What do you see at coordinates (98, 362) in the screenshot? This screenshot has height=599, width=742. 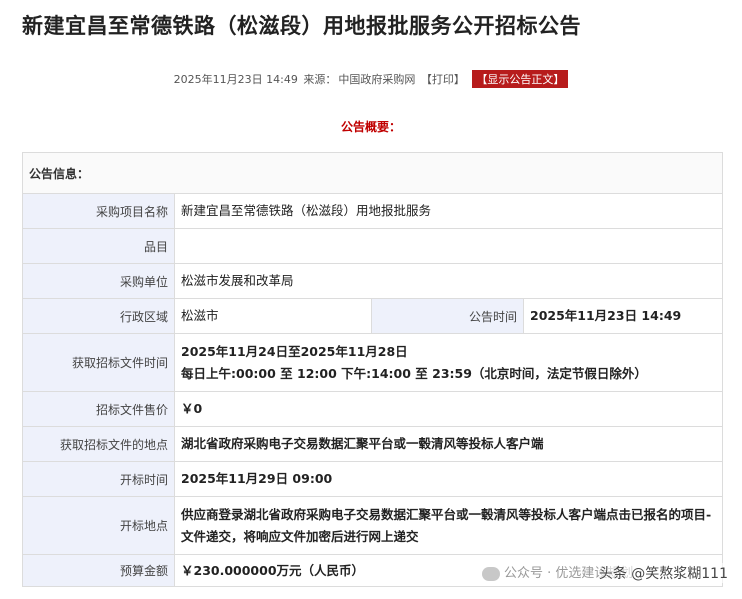 I see `obtain-time-label: 获取招标文件时间` at bounding box center [98, 362].